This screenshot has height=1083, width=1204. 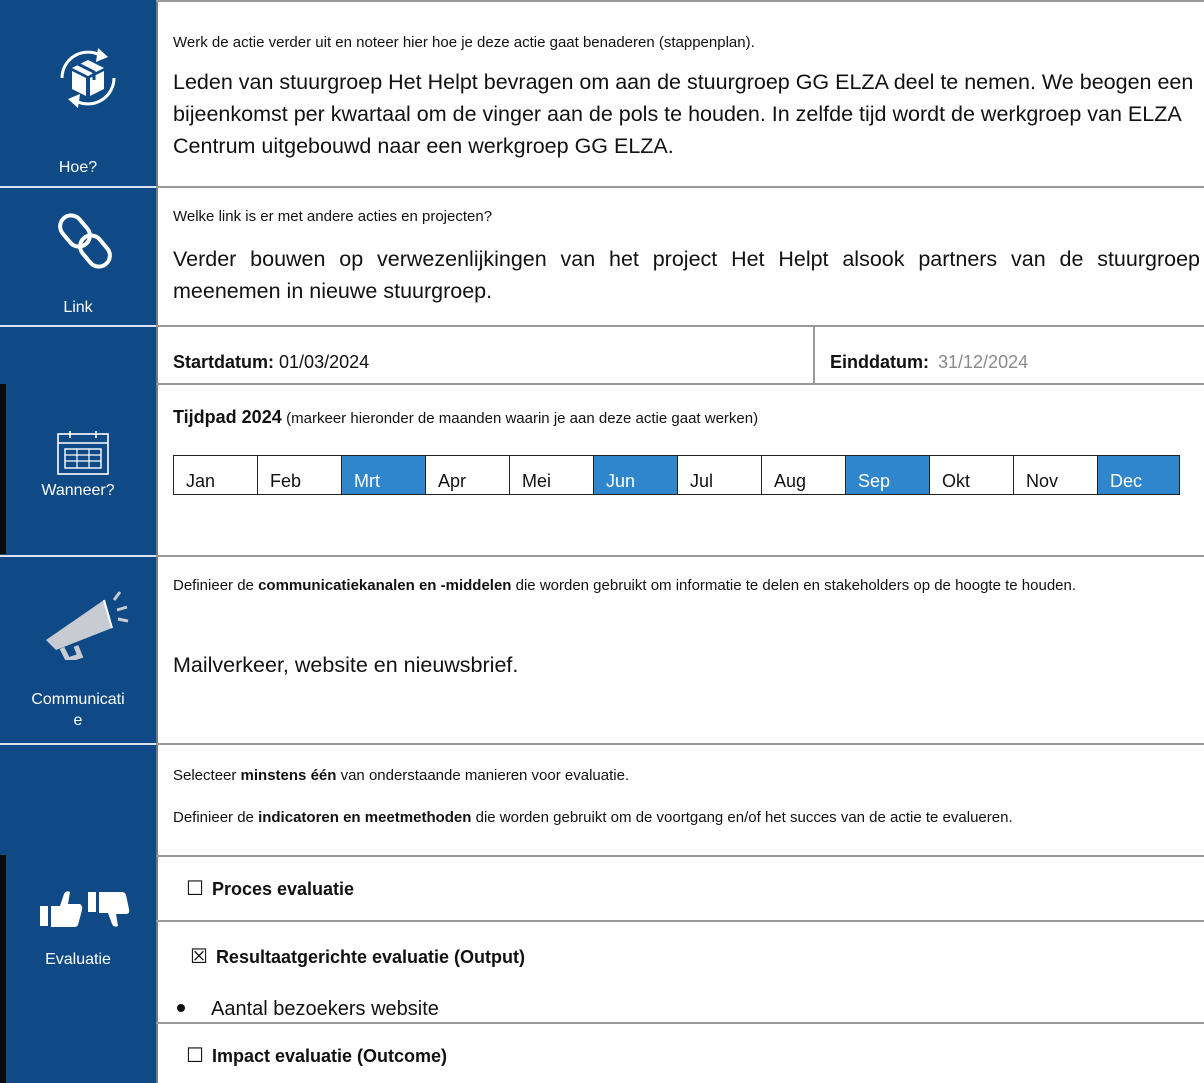 I want to click on start-date-label: Startdatum:, so click(x=224, y=362).